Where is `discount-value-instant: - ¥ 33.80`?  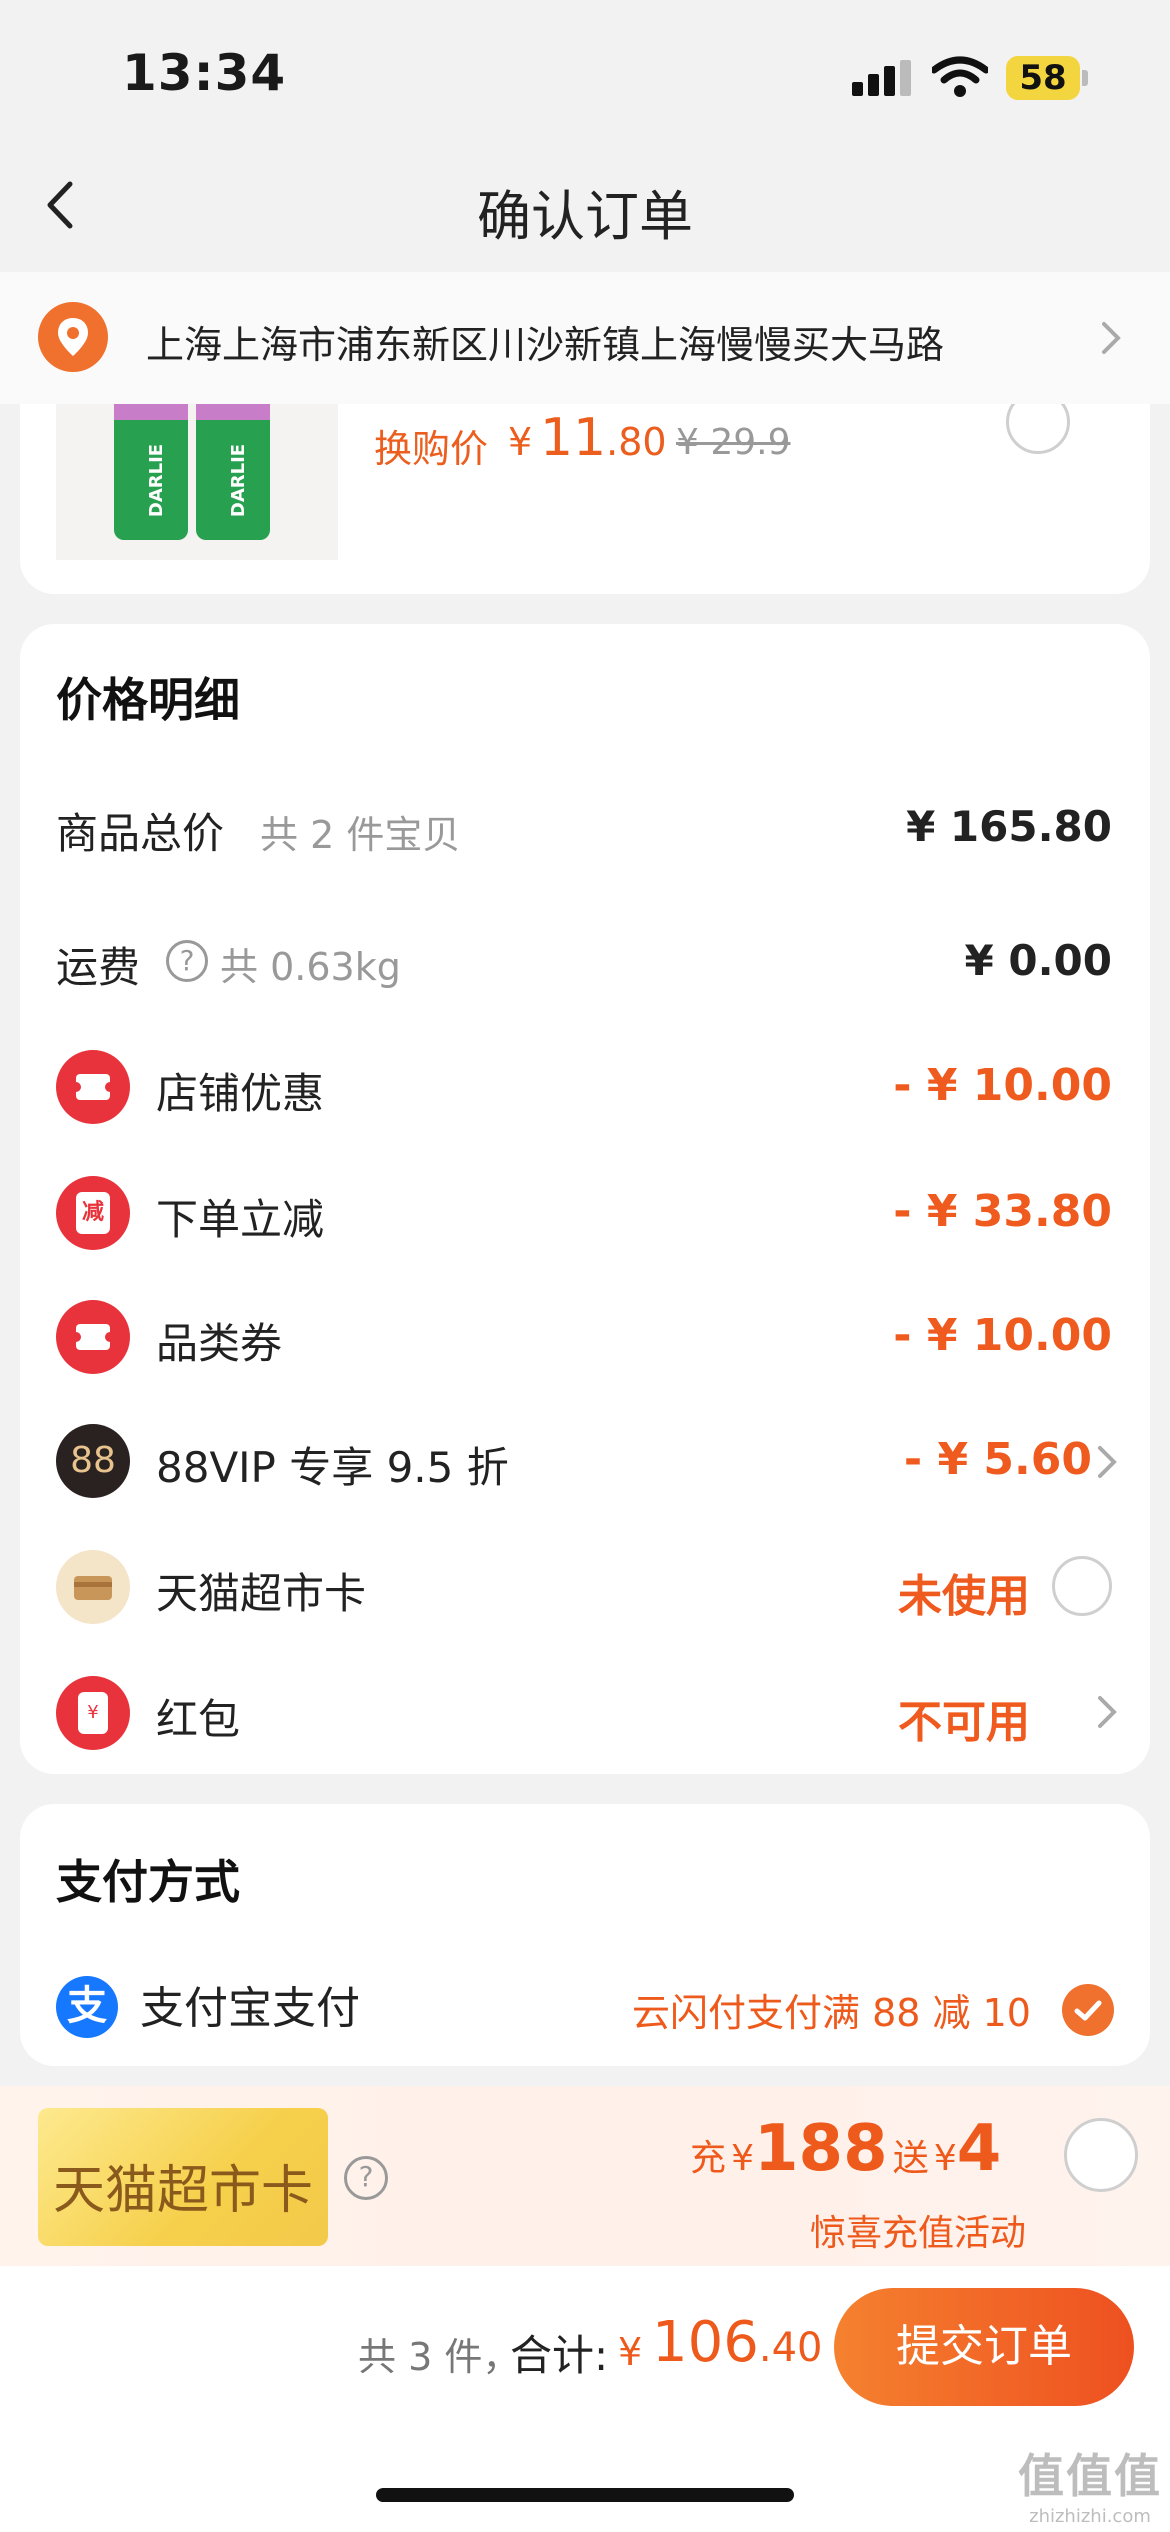
discount-value-instant: - ¥ 33.80 is located at coordinates (1002, 1211).